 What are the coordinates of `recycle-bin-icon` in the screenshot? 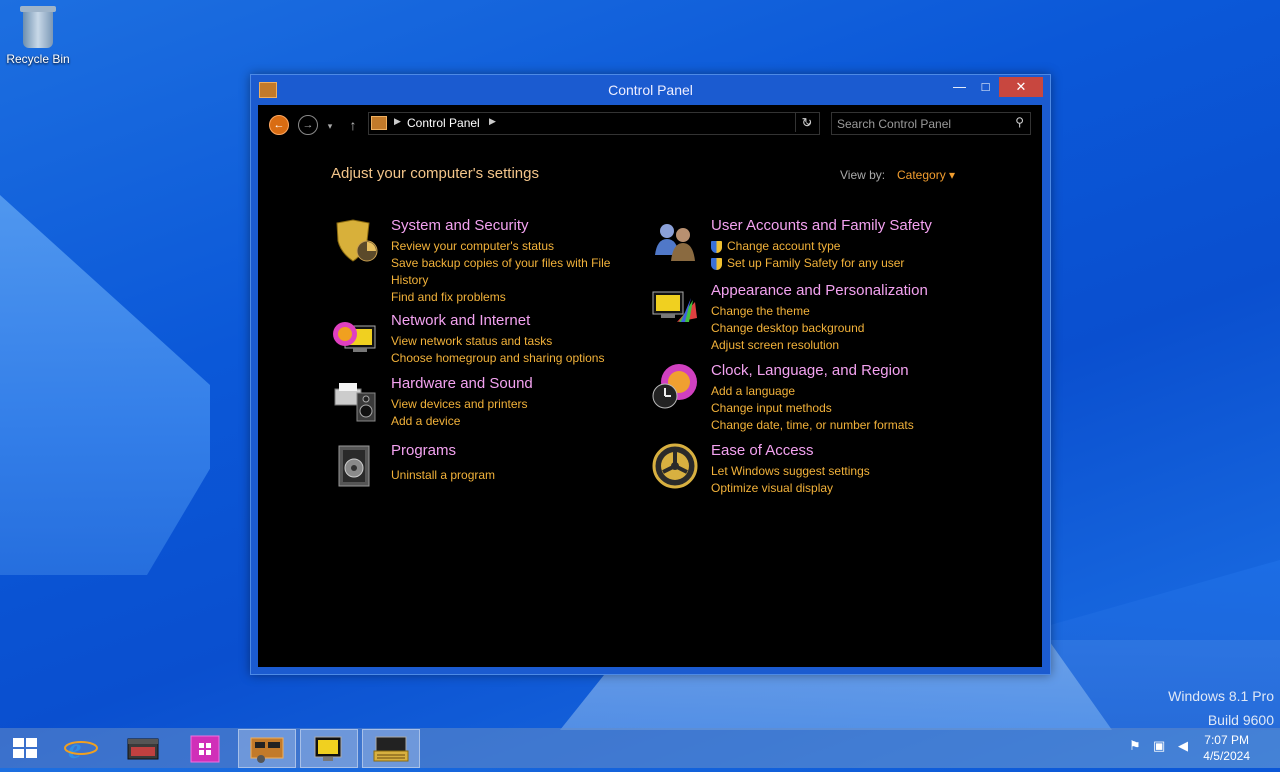 It's located at (38, 27).